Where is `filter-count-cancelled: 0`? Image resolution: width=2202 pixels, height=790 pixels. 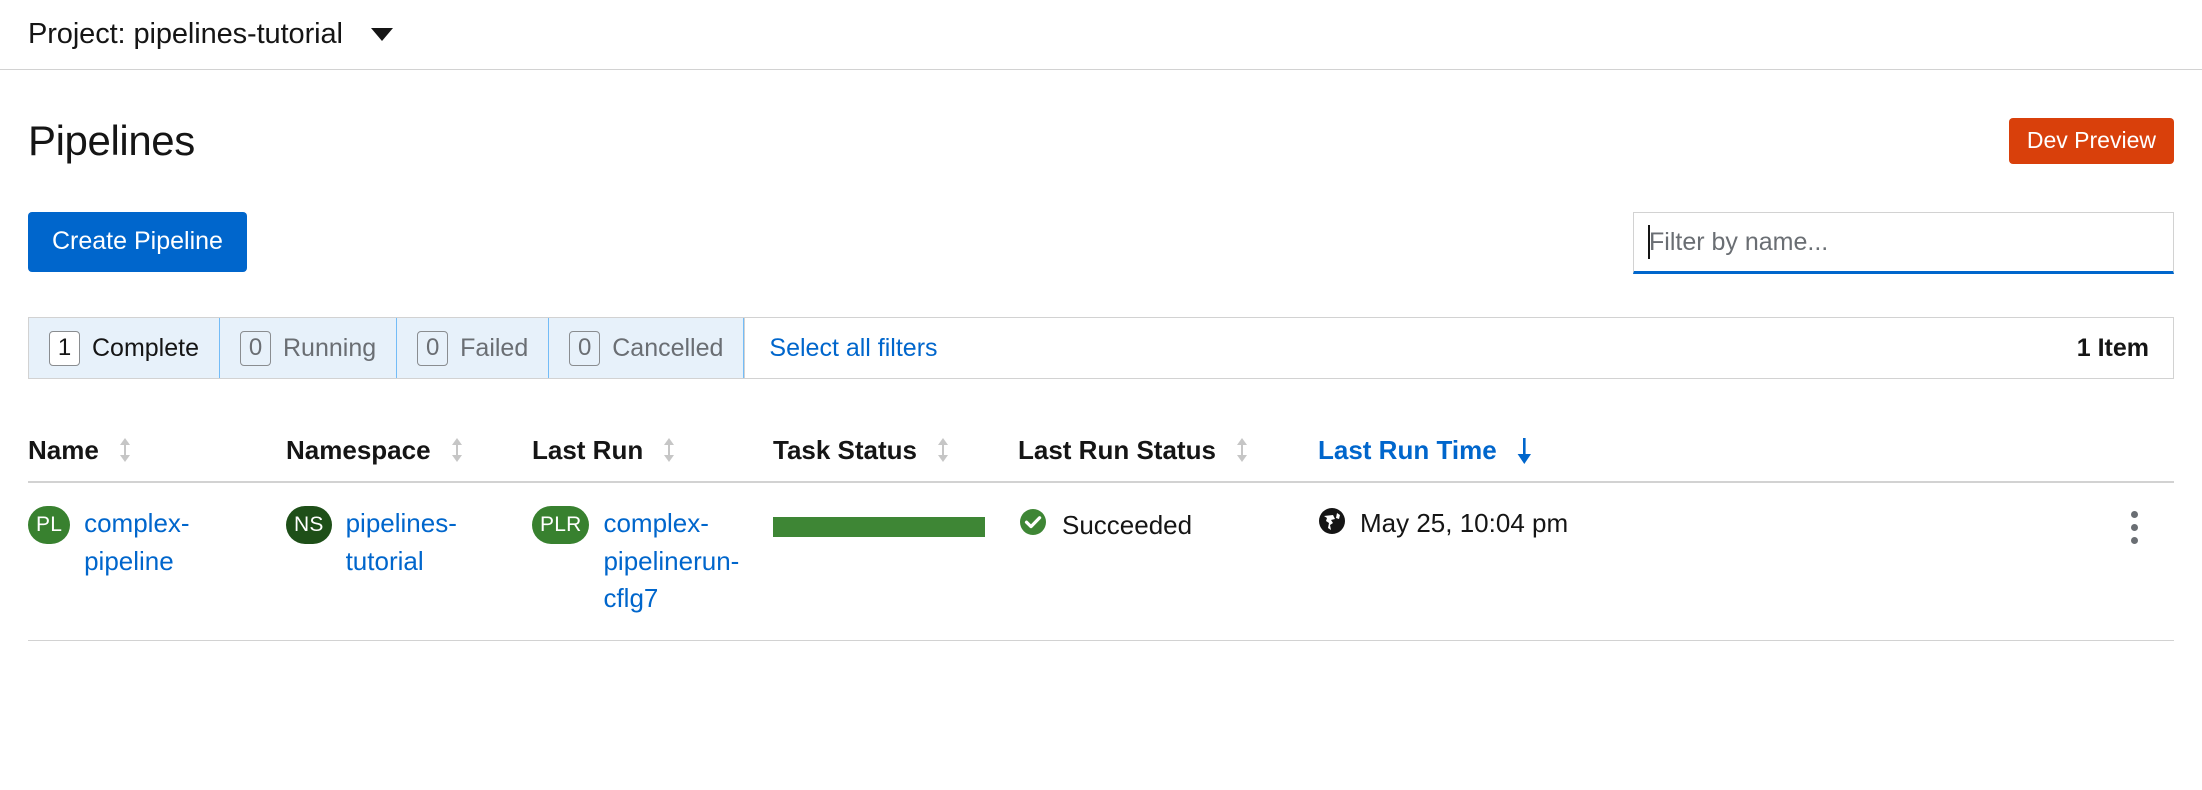 filter-count-cancelled: 0 is located at coordinates (585, 348).